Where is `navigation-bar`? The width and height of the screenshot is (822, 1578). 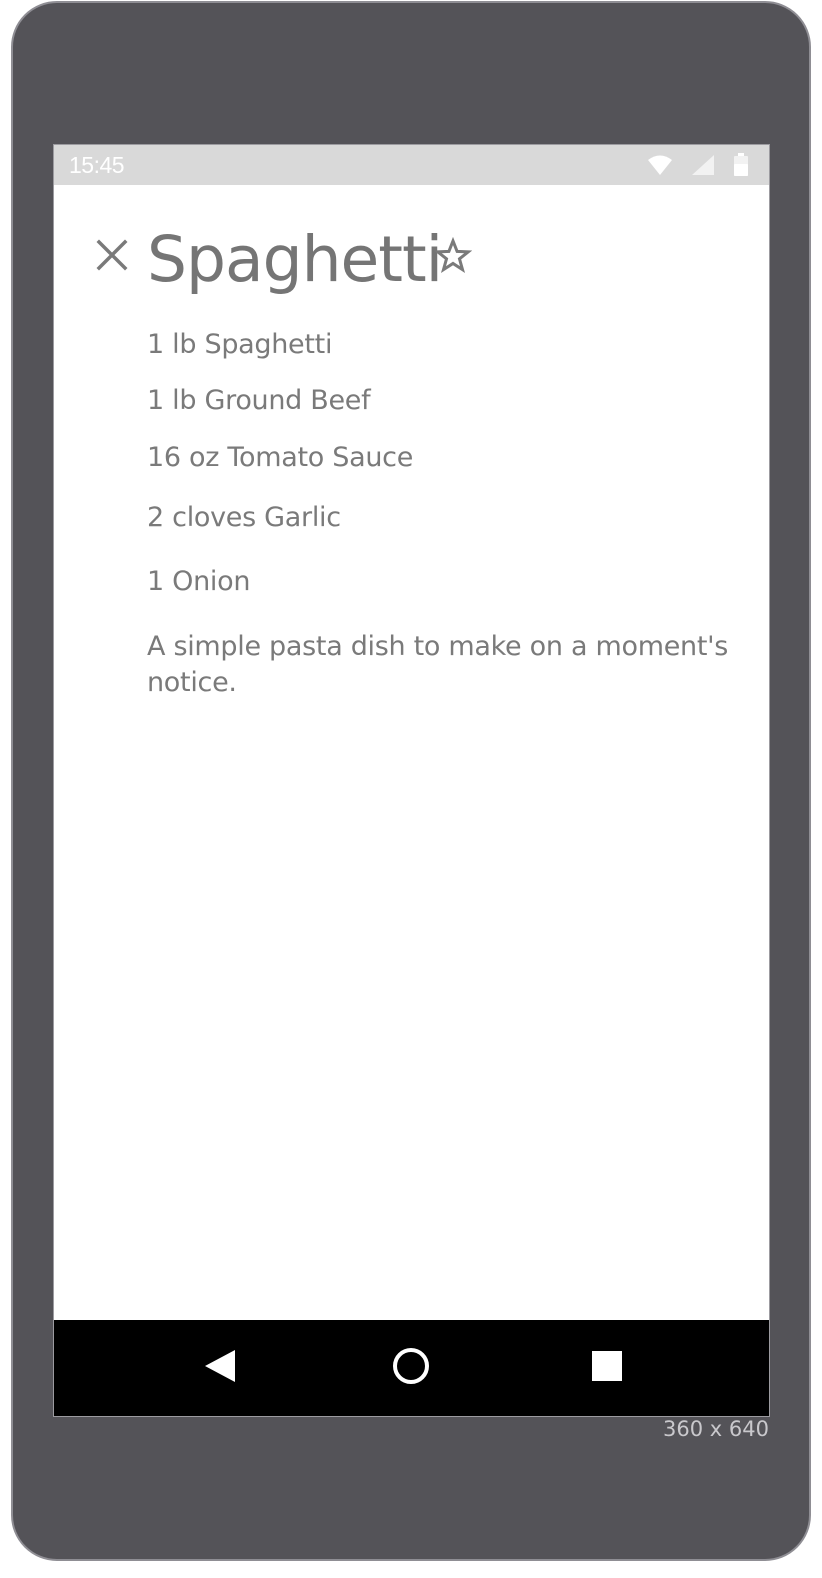 navigation-bar is located at coordinates (411, 1368).